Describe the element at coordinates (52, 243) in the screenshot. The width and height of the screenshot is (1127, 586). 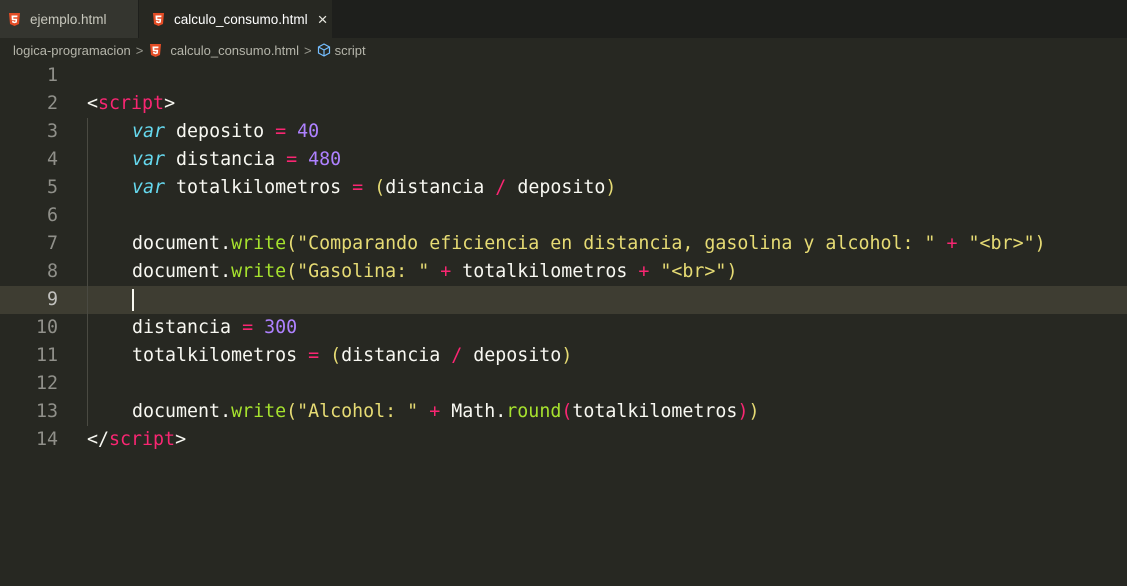
I see `line-number: 7` at that location.